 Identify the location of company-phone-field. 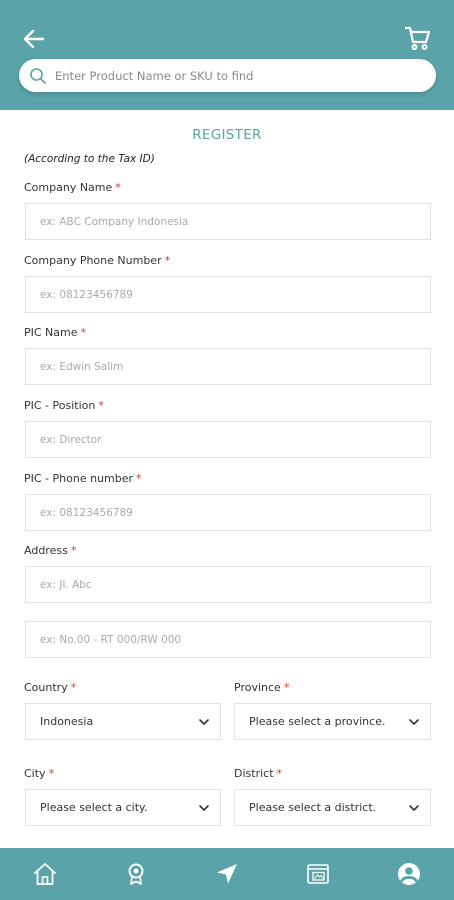
(228, 294).